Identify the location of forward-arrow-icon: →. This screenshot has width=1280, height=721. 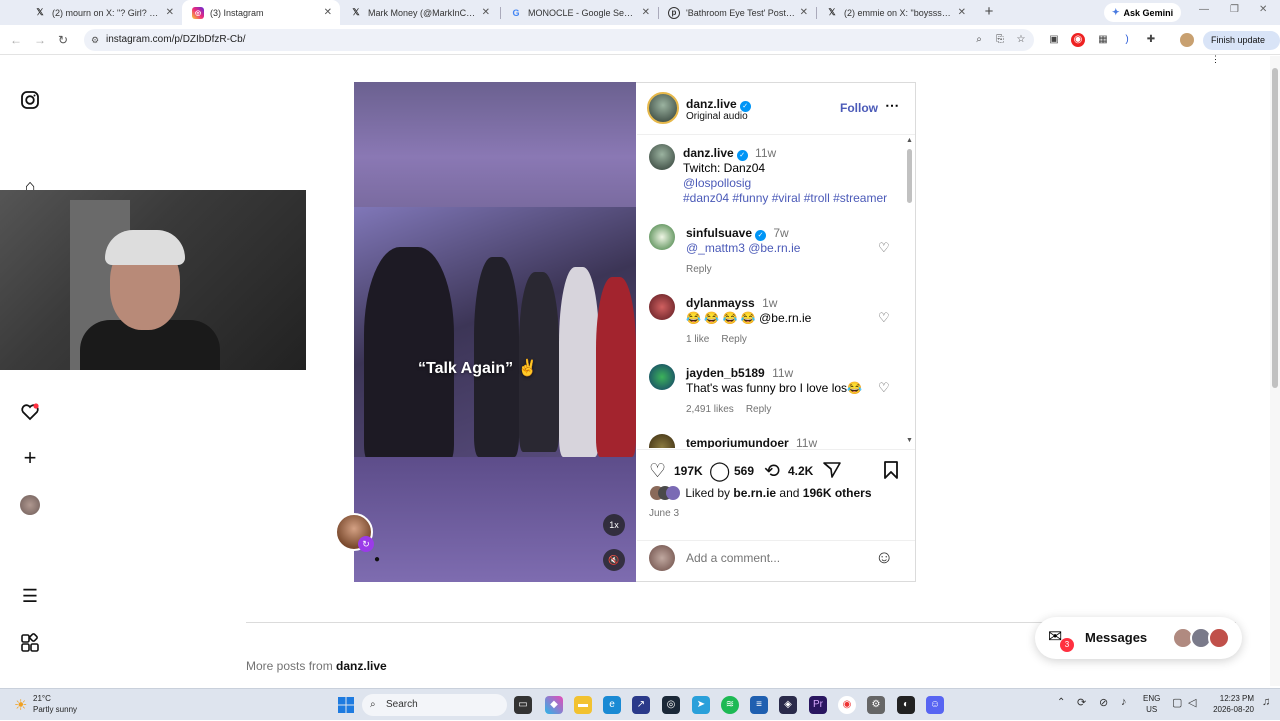
(40, 40).